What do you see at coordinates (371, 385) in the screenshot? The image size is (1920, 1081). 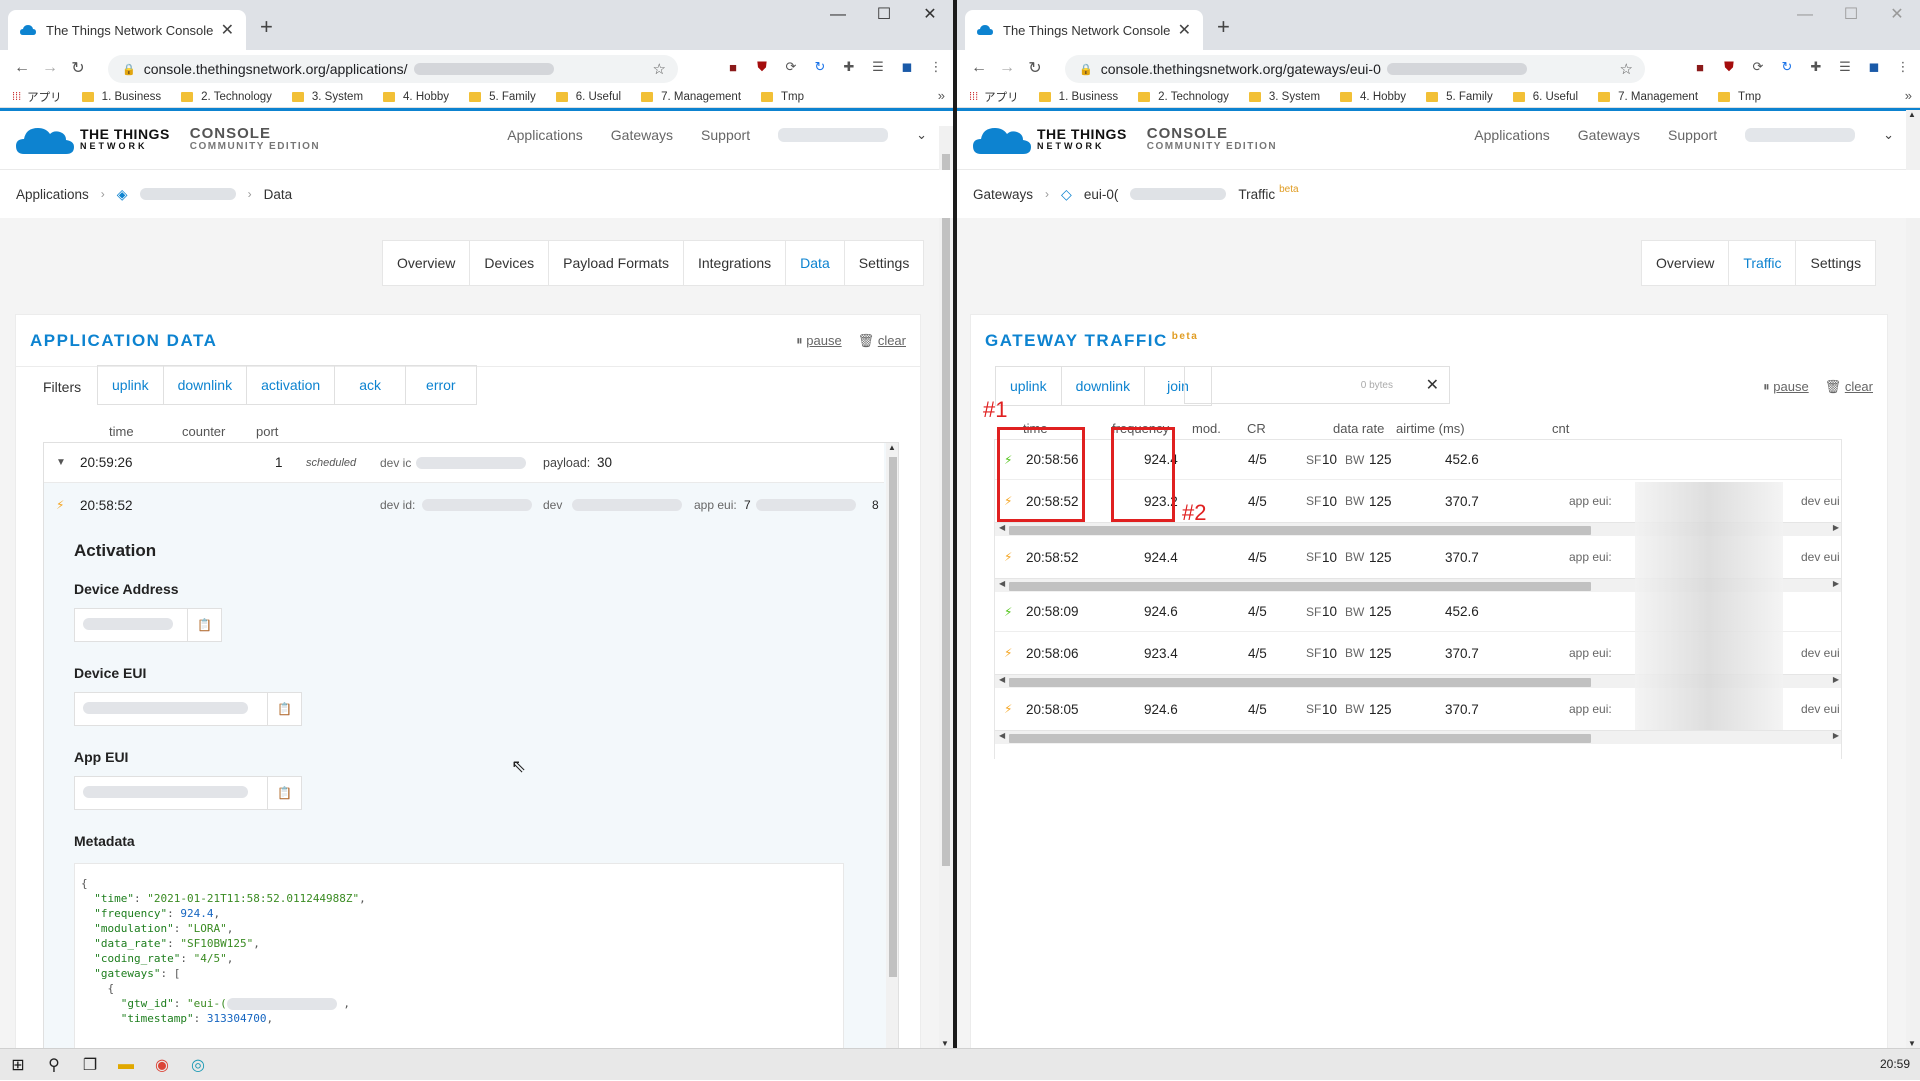 I see `filter-ack: ack` at bounding box center [371, 385].